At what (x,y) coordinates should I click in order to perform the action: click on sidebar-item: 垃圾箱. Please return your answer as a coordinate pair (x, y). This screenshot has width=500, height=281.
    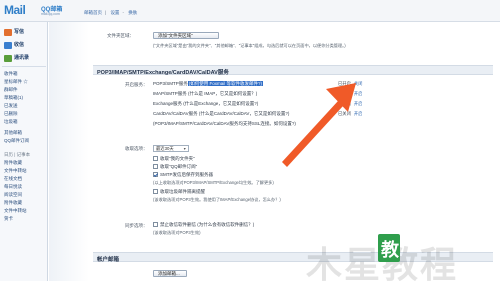
    Looking at the image, I should click on (11, 122).